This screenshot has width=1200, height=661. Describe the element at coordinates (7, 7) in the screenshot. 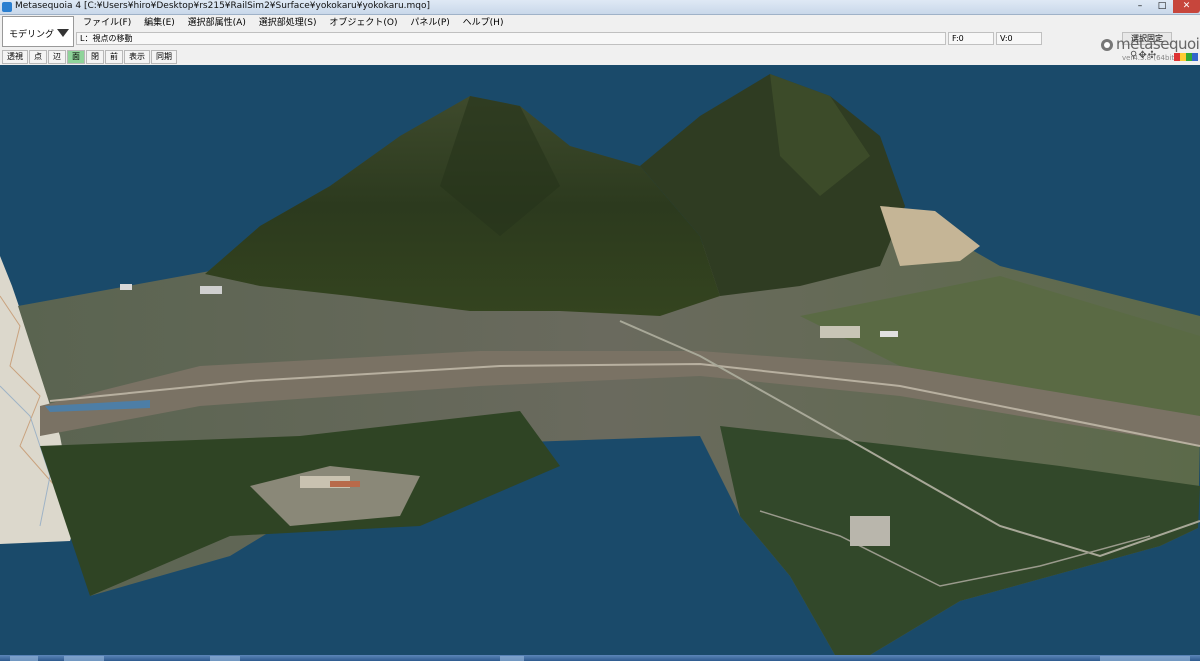

I see `app-icon` at that location.